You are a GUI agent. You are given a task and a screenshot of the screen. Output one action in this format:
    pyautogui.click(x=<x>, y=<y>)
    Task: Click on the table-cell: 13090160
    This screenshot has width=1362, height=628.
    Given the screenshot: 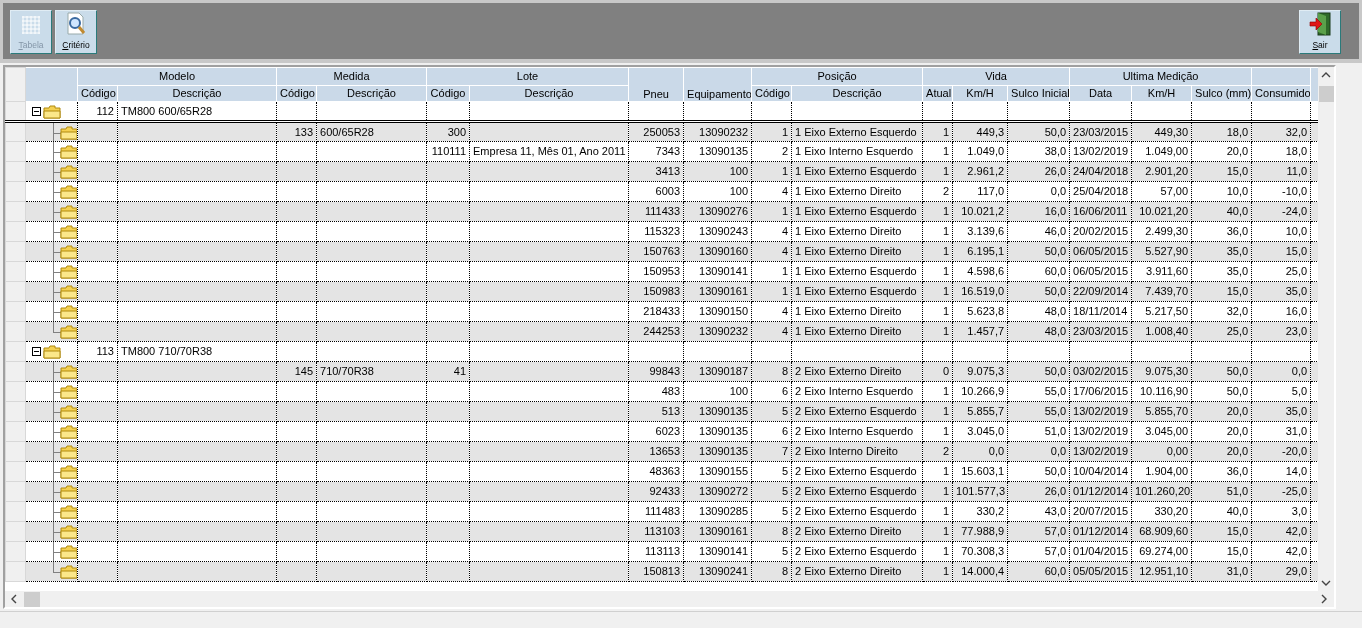 What is the action you would take?
    pyautogui.click(x=724, y=251)
    